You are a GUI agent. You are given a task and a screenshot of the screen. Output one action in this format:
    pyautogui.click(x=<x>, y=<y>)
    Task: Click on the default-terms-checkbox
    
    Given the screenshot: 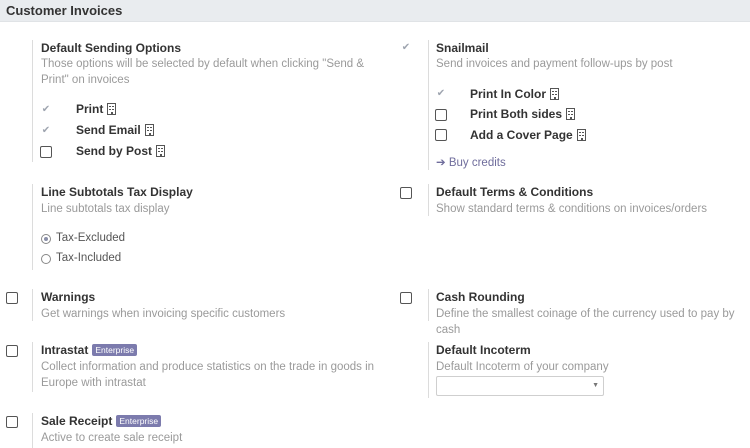 What is the action you would take?
    pyautogui.click(x=406, y=193)
    